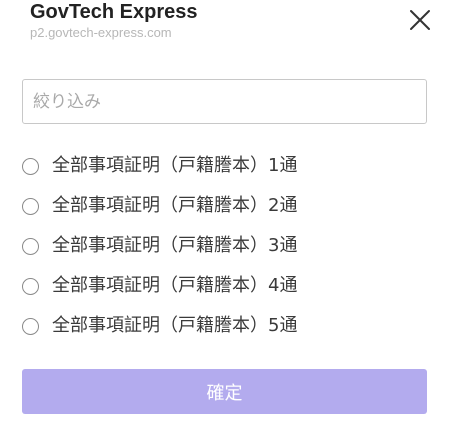 The width and height of the screenshot is (450, 429). I want to click on close-button, so click(420, 20).